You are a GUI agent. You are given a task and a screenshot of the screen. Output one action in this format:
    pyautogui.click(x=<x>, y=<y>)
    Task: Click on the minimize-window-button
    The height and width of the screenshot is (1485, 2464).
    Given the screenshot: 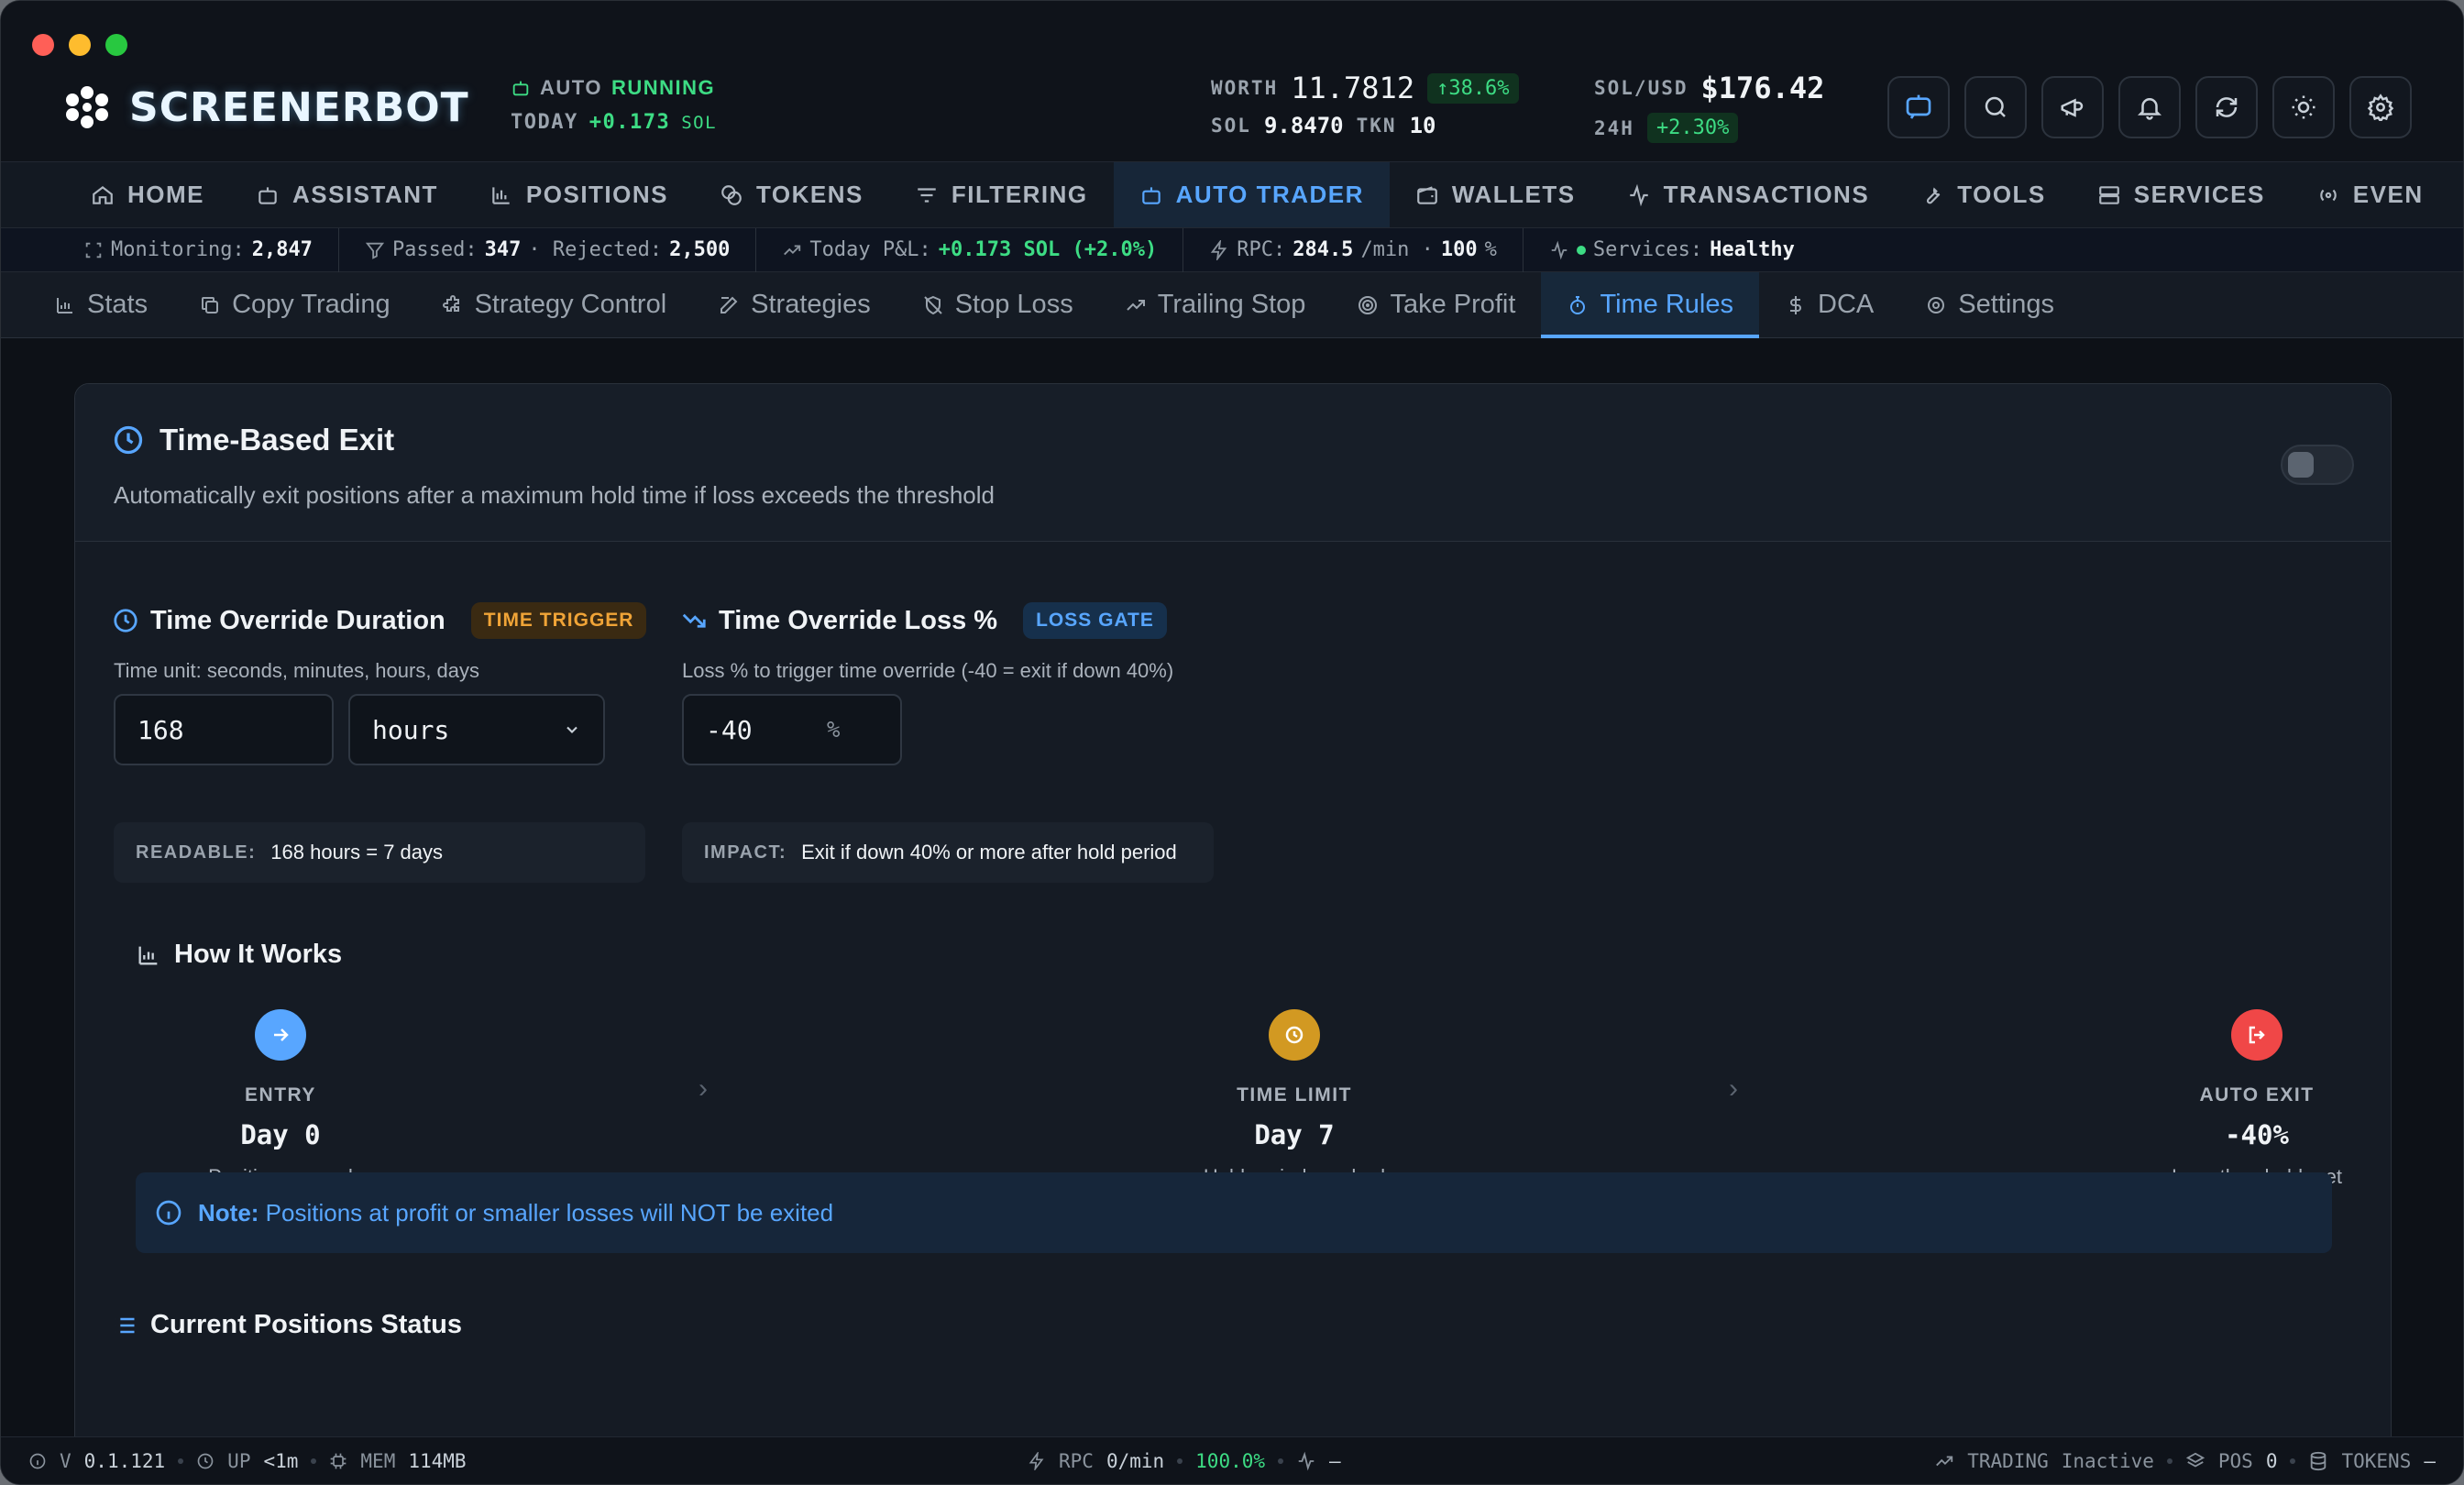 What is the action you would take?
    pyautogui.click(x=80, y=45)
    